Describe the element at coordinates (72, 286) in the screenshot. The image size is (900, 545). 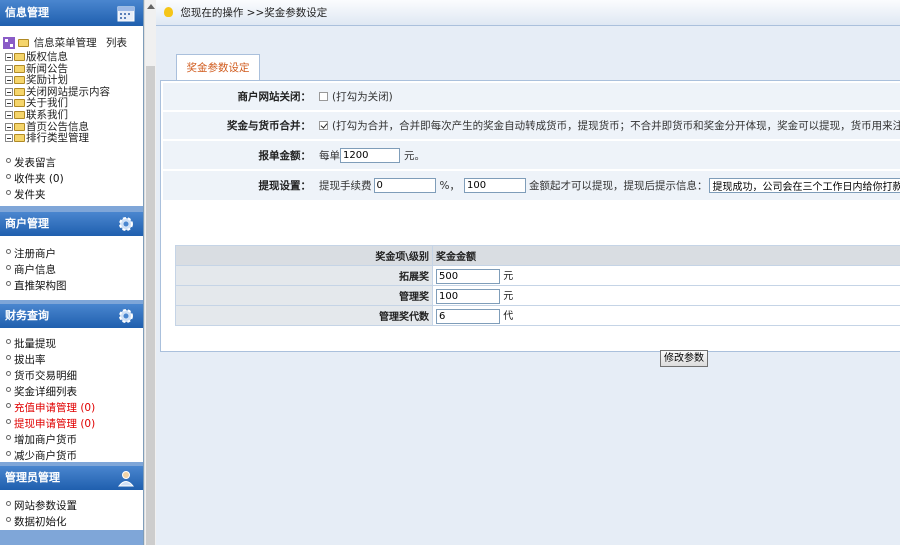
I see `sidebar-link: 直推架构图` at that location.